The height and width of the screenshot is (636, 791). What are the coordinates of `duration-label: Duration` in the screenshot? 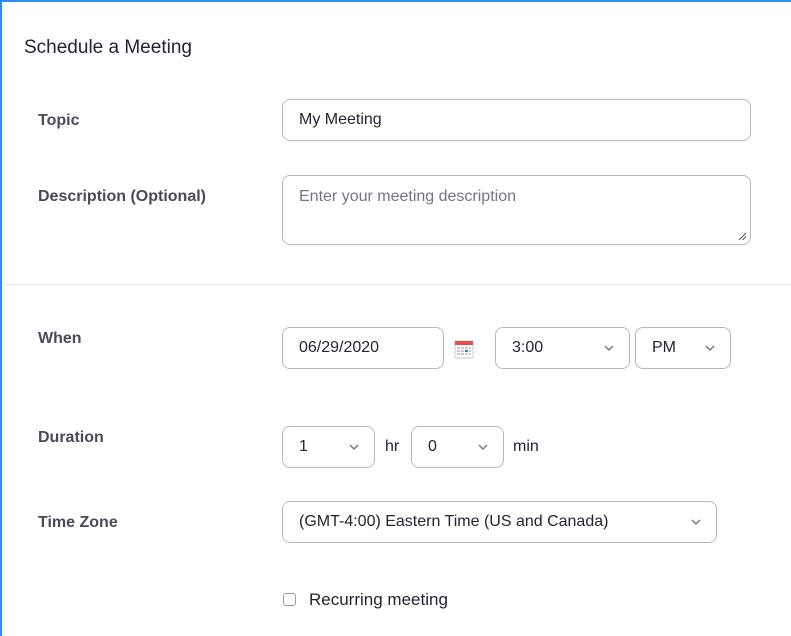 It's located at (71, 437).